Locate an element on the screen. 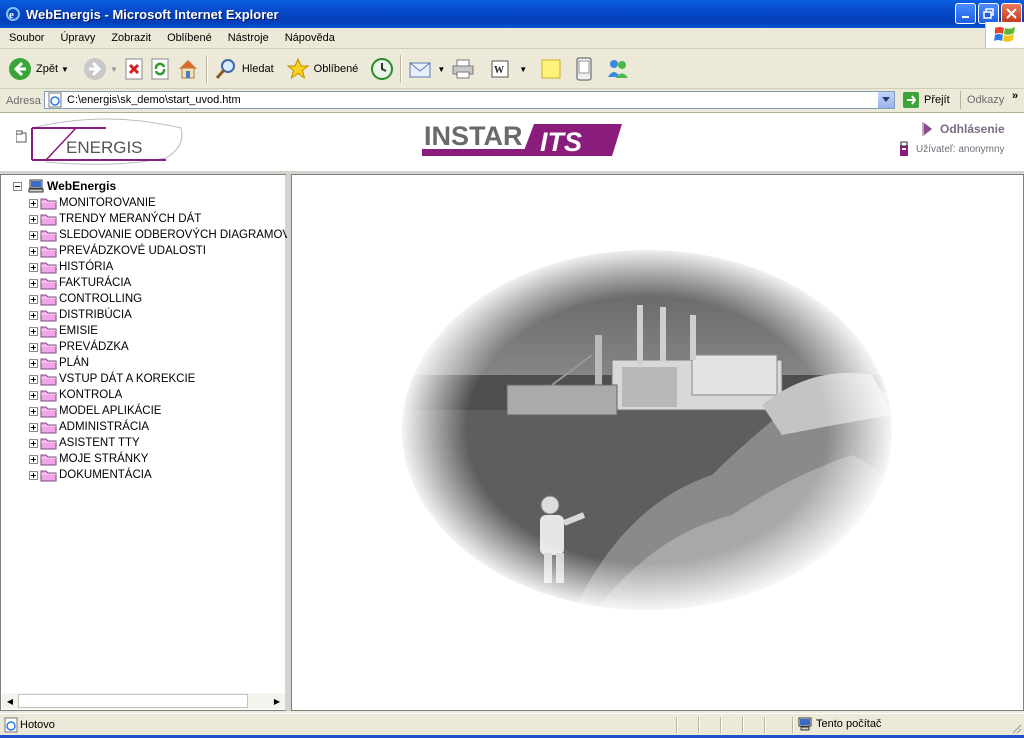 The height and width of the screenshot is (738, 1024). back-dropdown-icon: ▼ is located at coordinates (65, 69).